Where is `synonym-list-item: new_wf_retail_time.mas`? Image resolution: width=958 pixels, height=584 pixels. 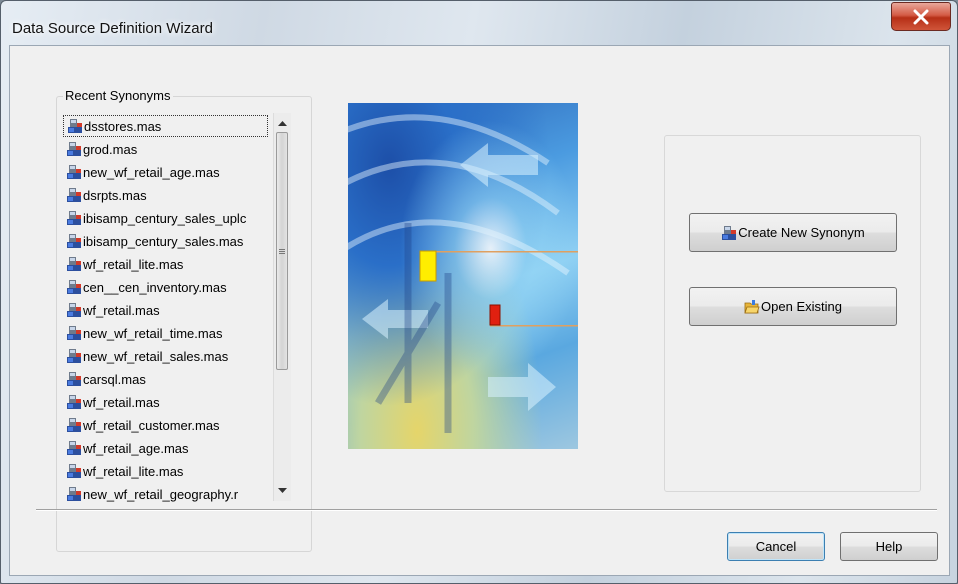
synonym-list-item: new_wf_retail_time.mas is located at coordinates (165, 333).